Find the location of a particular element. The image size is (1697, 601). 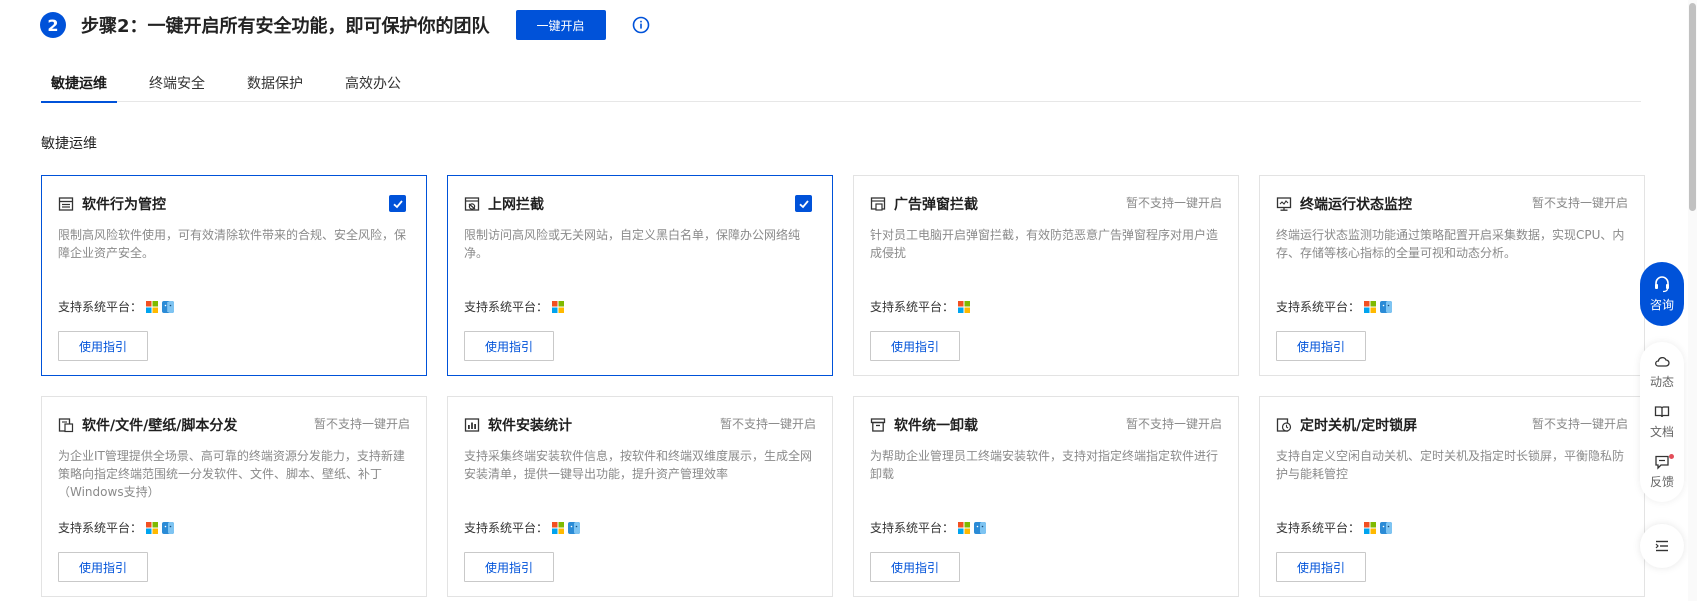

web-block-icon is located at coordinates (472, 204).